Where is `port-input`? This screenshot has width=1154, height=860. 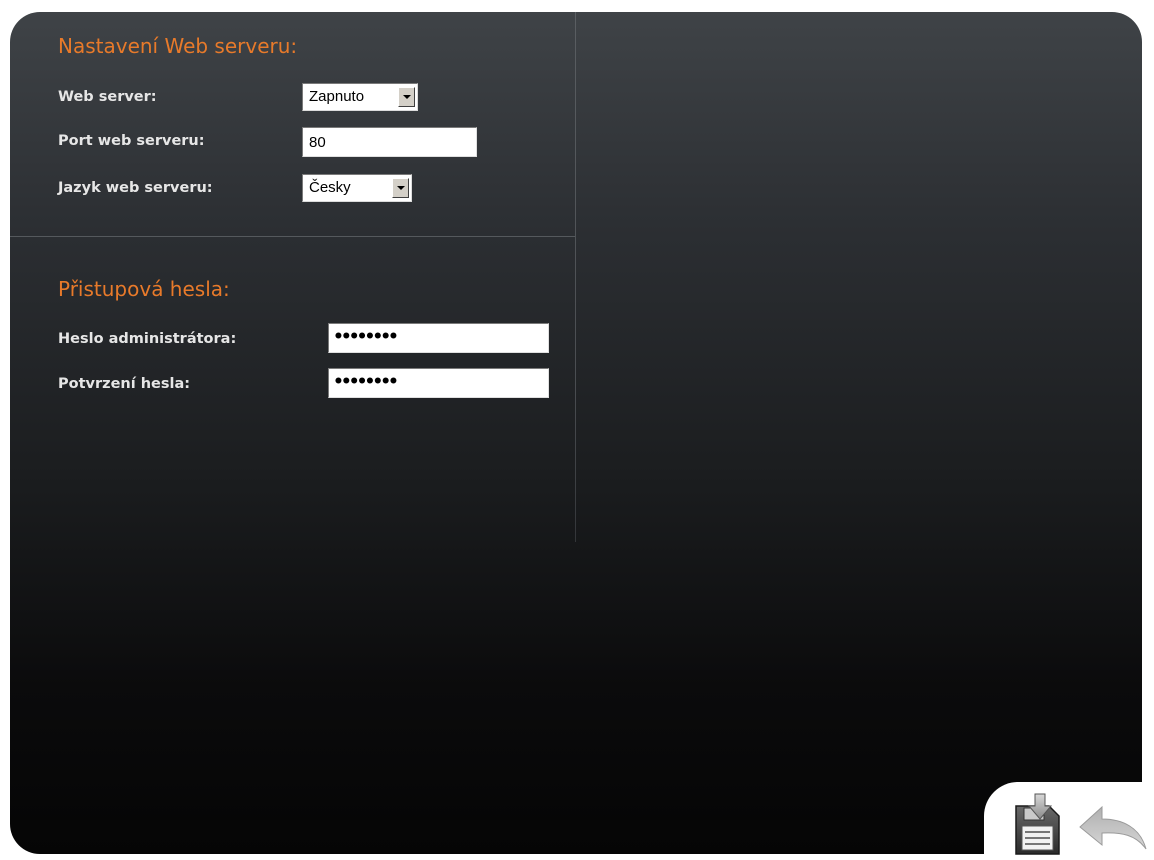 port-input is located at coordinates (389, 142).